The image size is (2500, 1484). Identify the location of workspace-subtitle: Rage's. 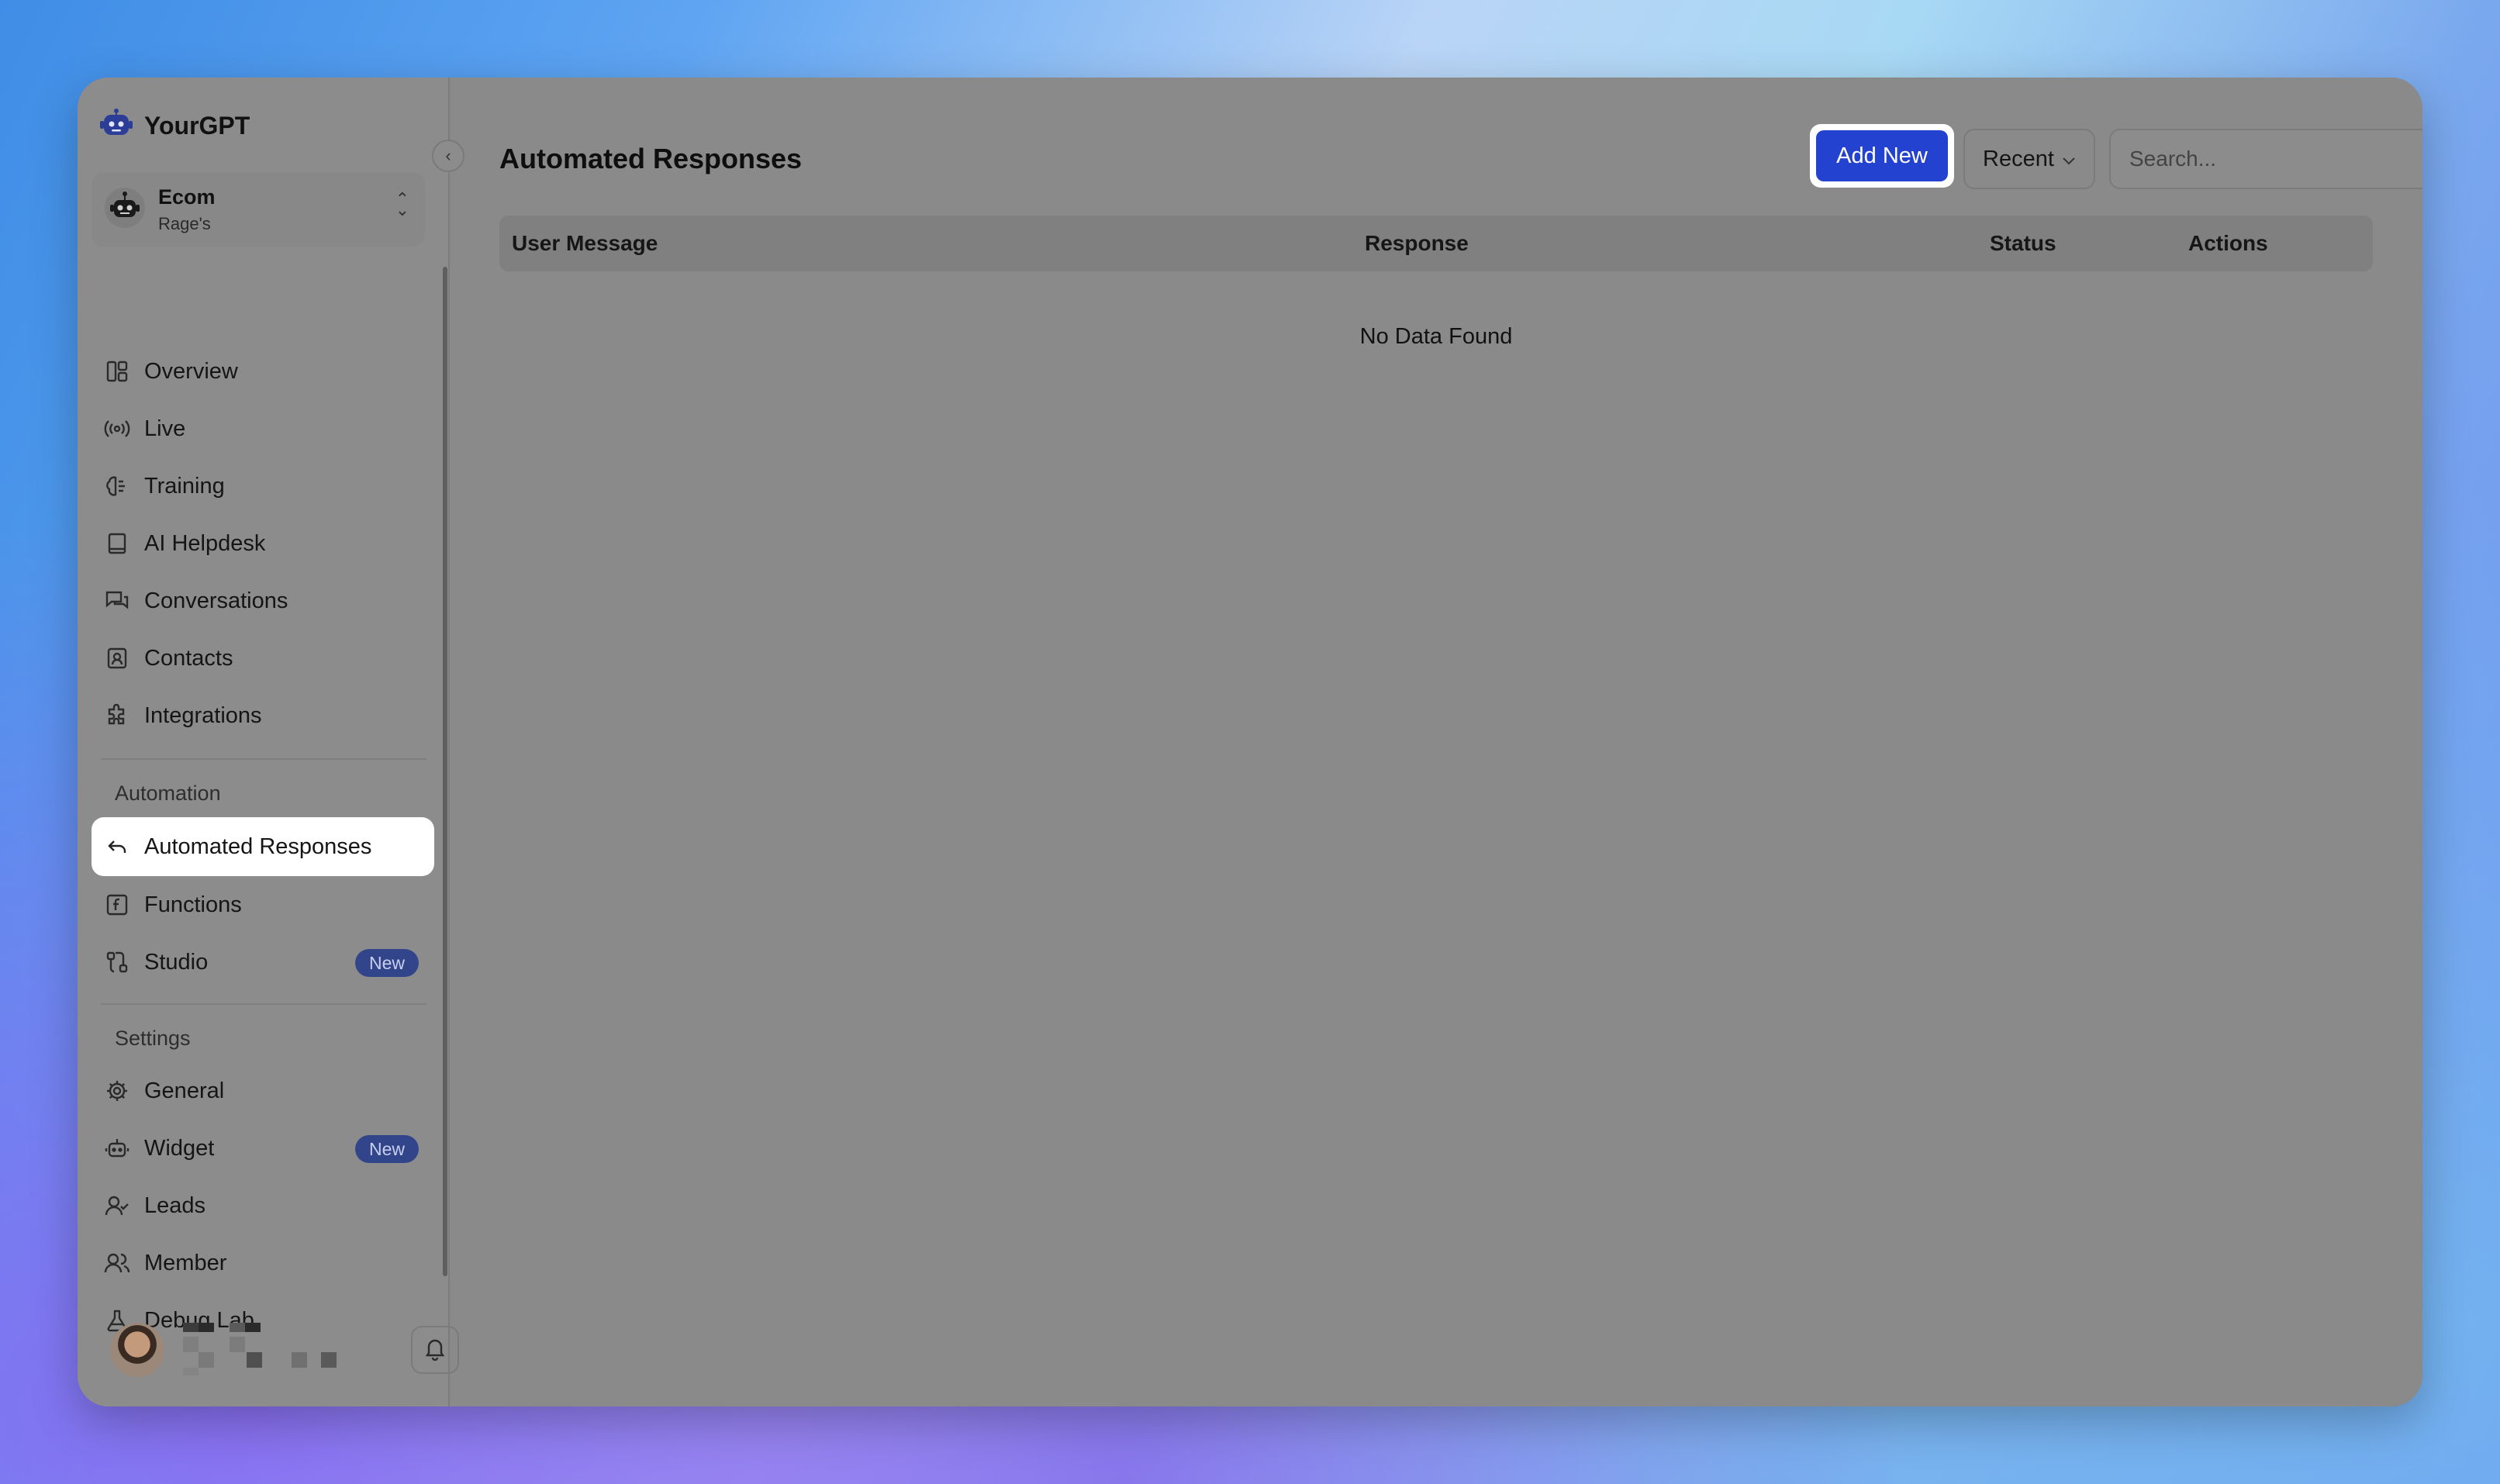
(185, 223).